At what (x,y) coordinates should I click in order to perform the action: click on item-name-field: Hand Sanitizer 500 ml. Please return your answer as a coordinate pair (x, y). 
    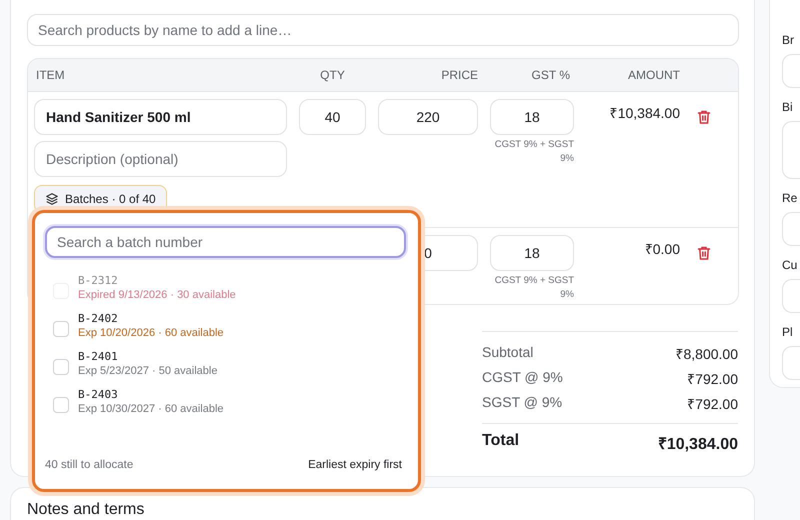
    Looking at the image, I should click on (160, 117).